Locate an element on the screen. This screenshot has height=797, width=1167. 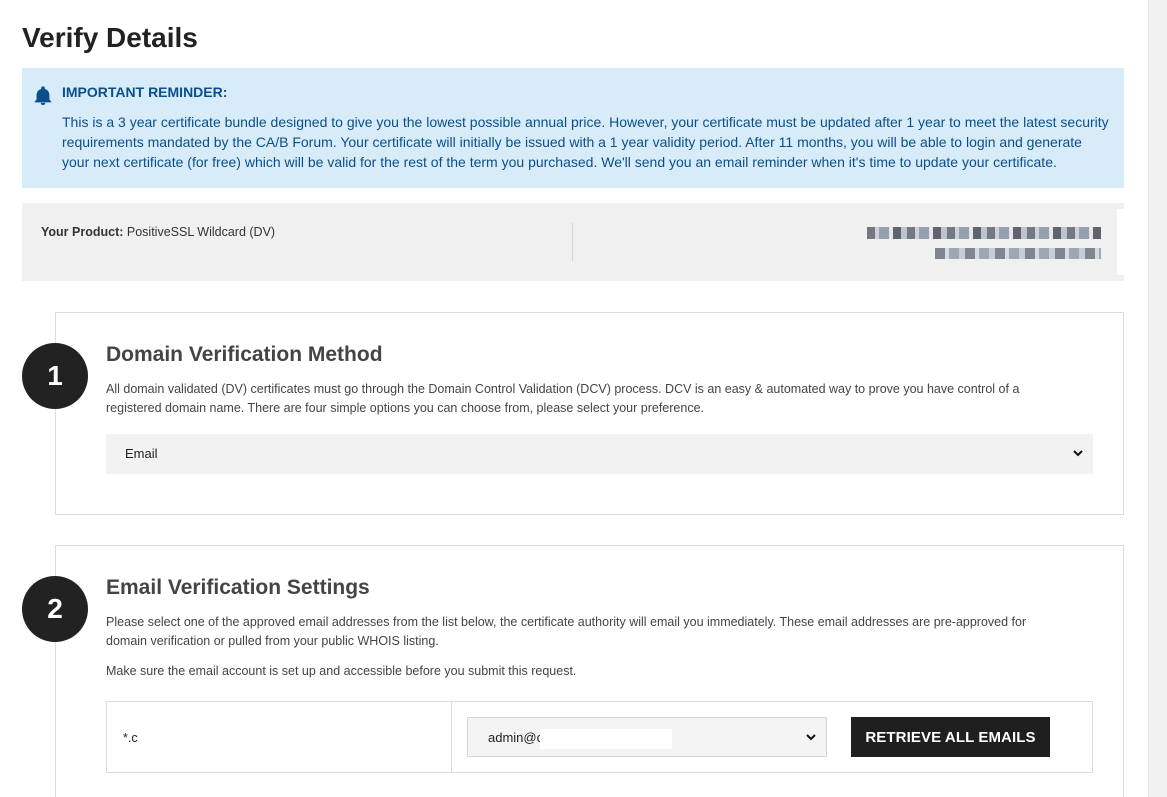
verification-method-value: Email is located at coordinates (141, 453).